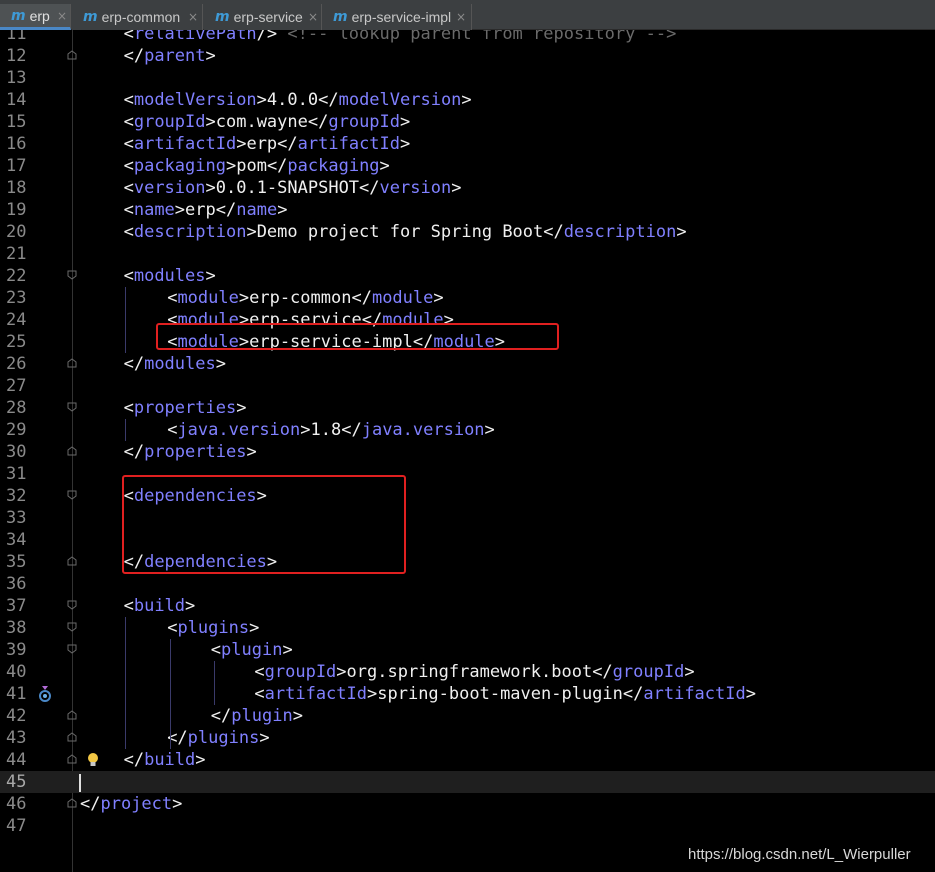 The width and height of the screenshot is (935, 872). Describe the element at coordinates (205, 210) in the screenshot. I see `code-text: <name>erp</name>` at that location.